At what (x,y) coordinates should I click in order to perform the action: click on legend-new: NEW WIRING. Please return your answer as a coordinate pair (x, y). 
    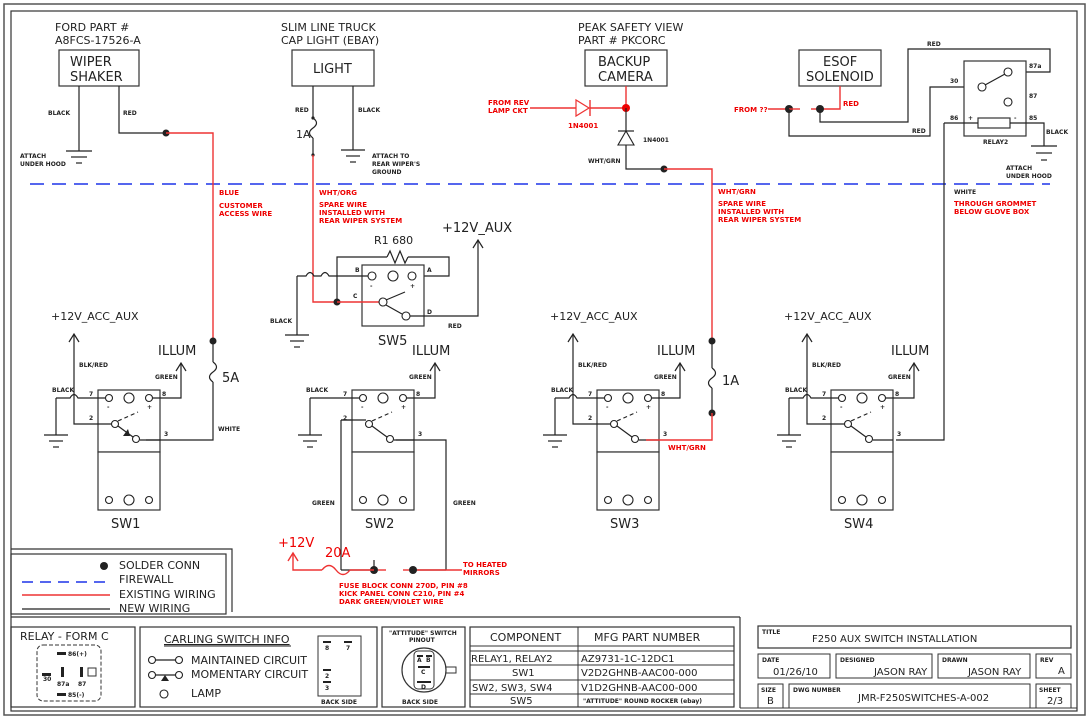
    Looking at the image, I should click on (154, 608).